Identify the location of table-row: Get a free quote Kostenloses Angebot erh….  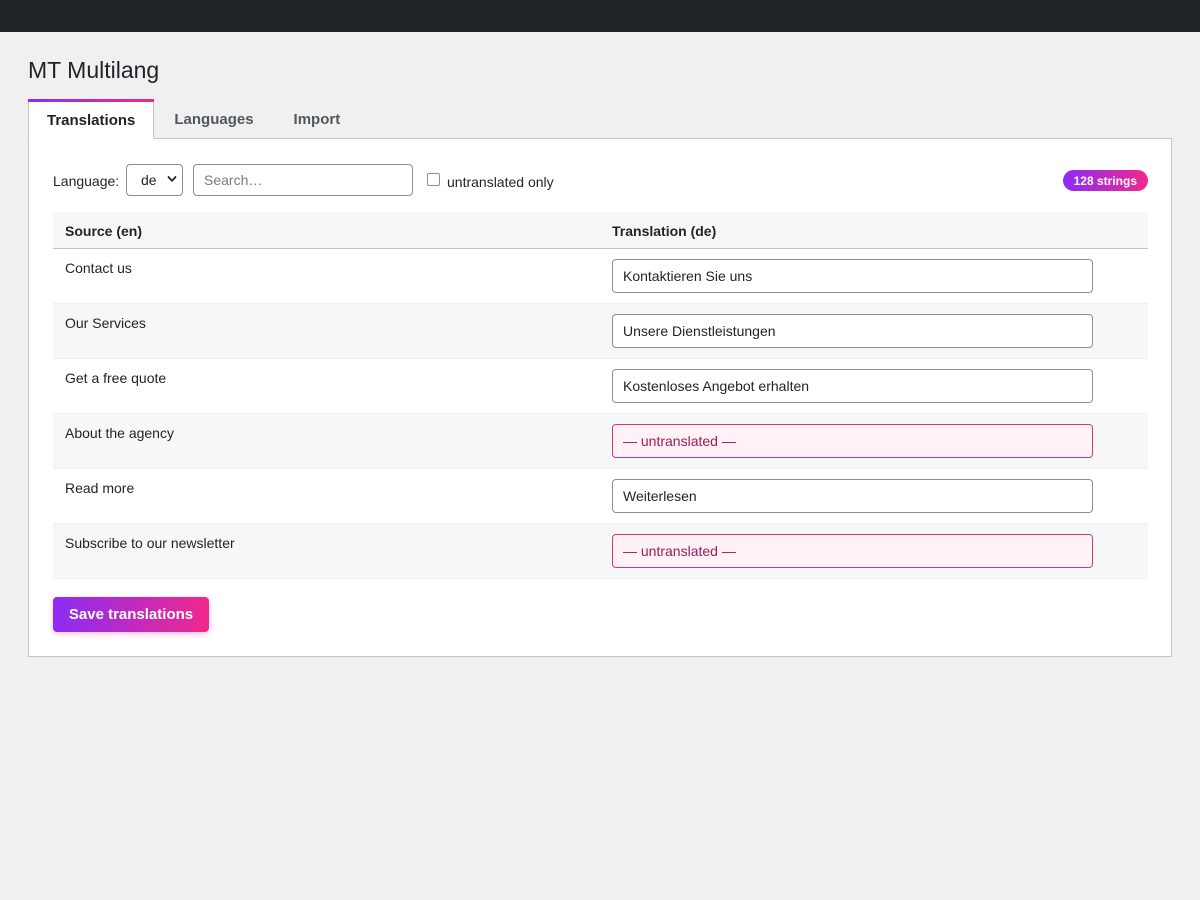
(600, 386).